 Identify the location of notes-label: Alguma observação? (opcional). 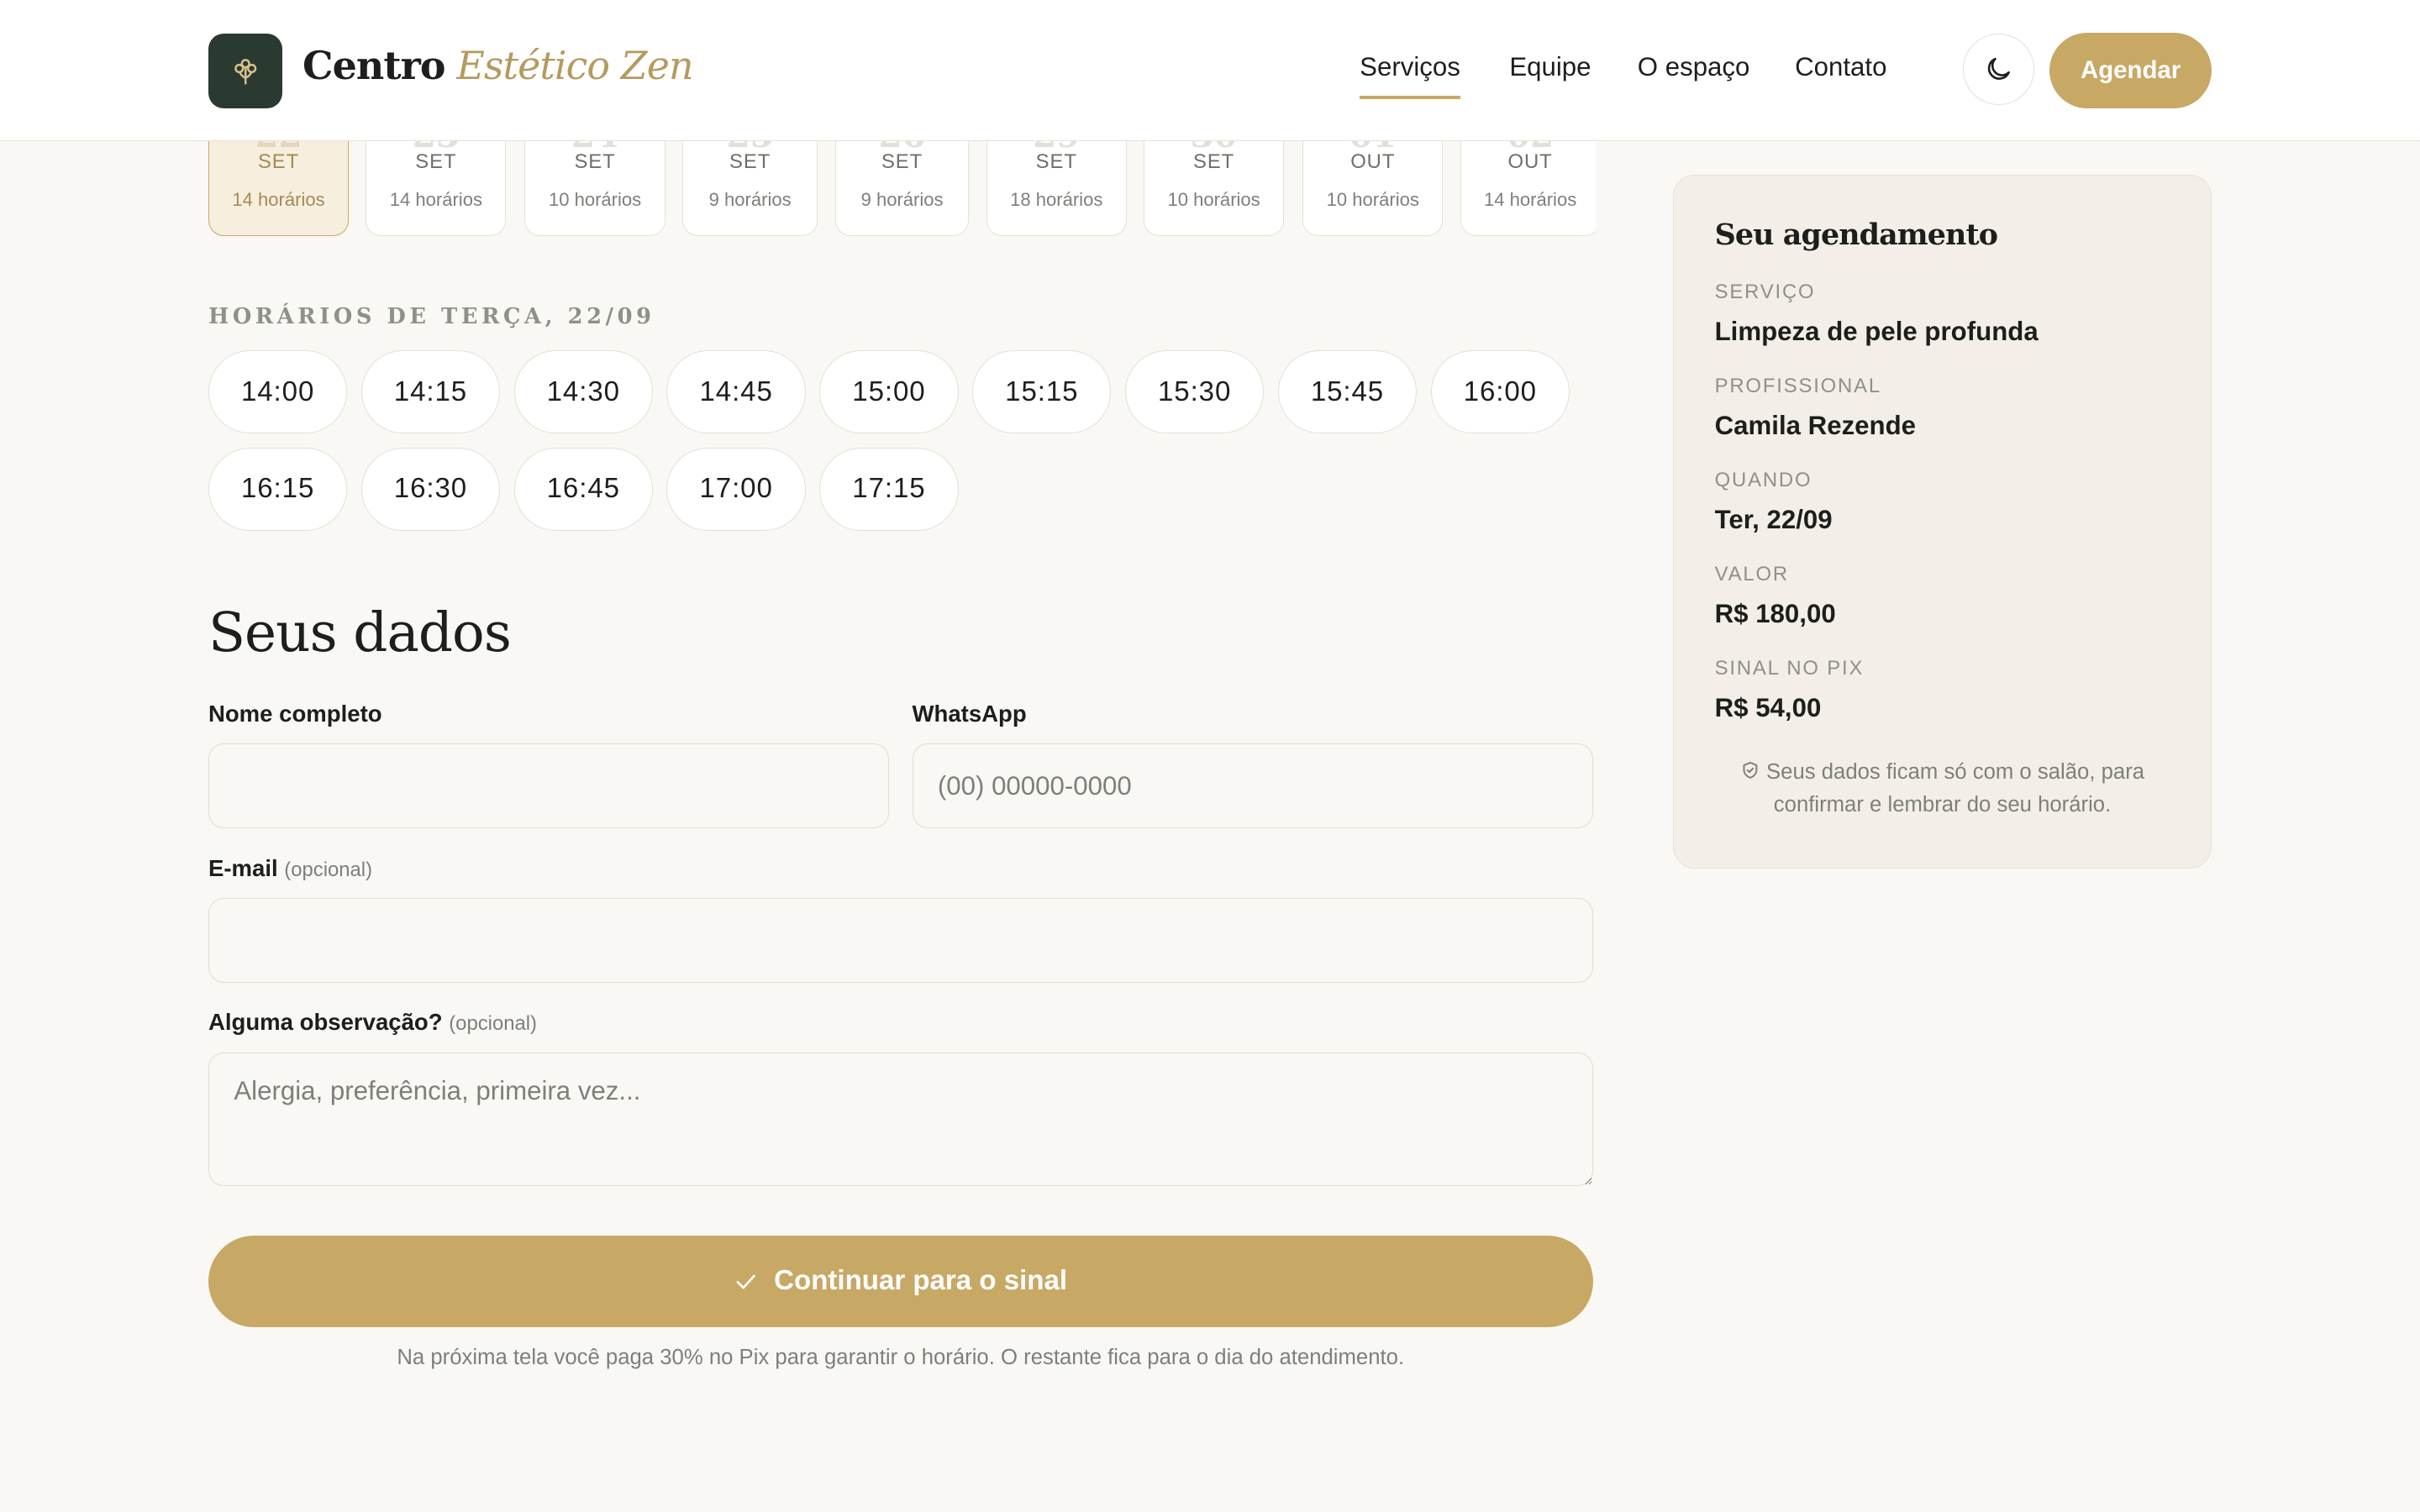
(372, 1022).